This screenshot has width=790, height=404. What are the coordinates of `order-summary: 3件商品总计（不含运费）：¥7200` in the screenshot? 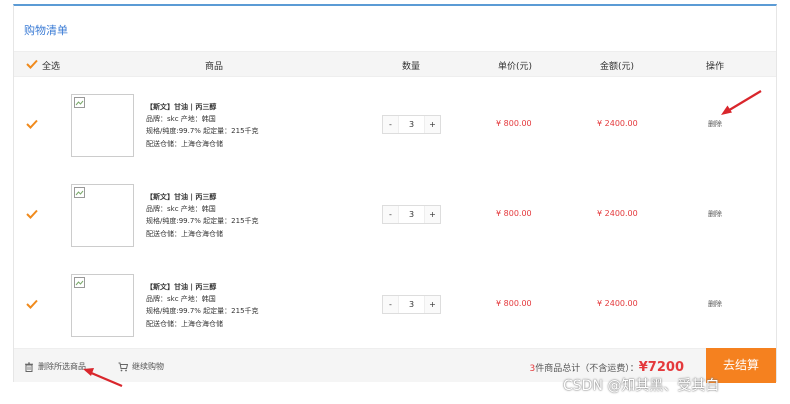 It's located at (607, 367).